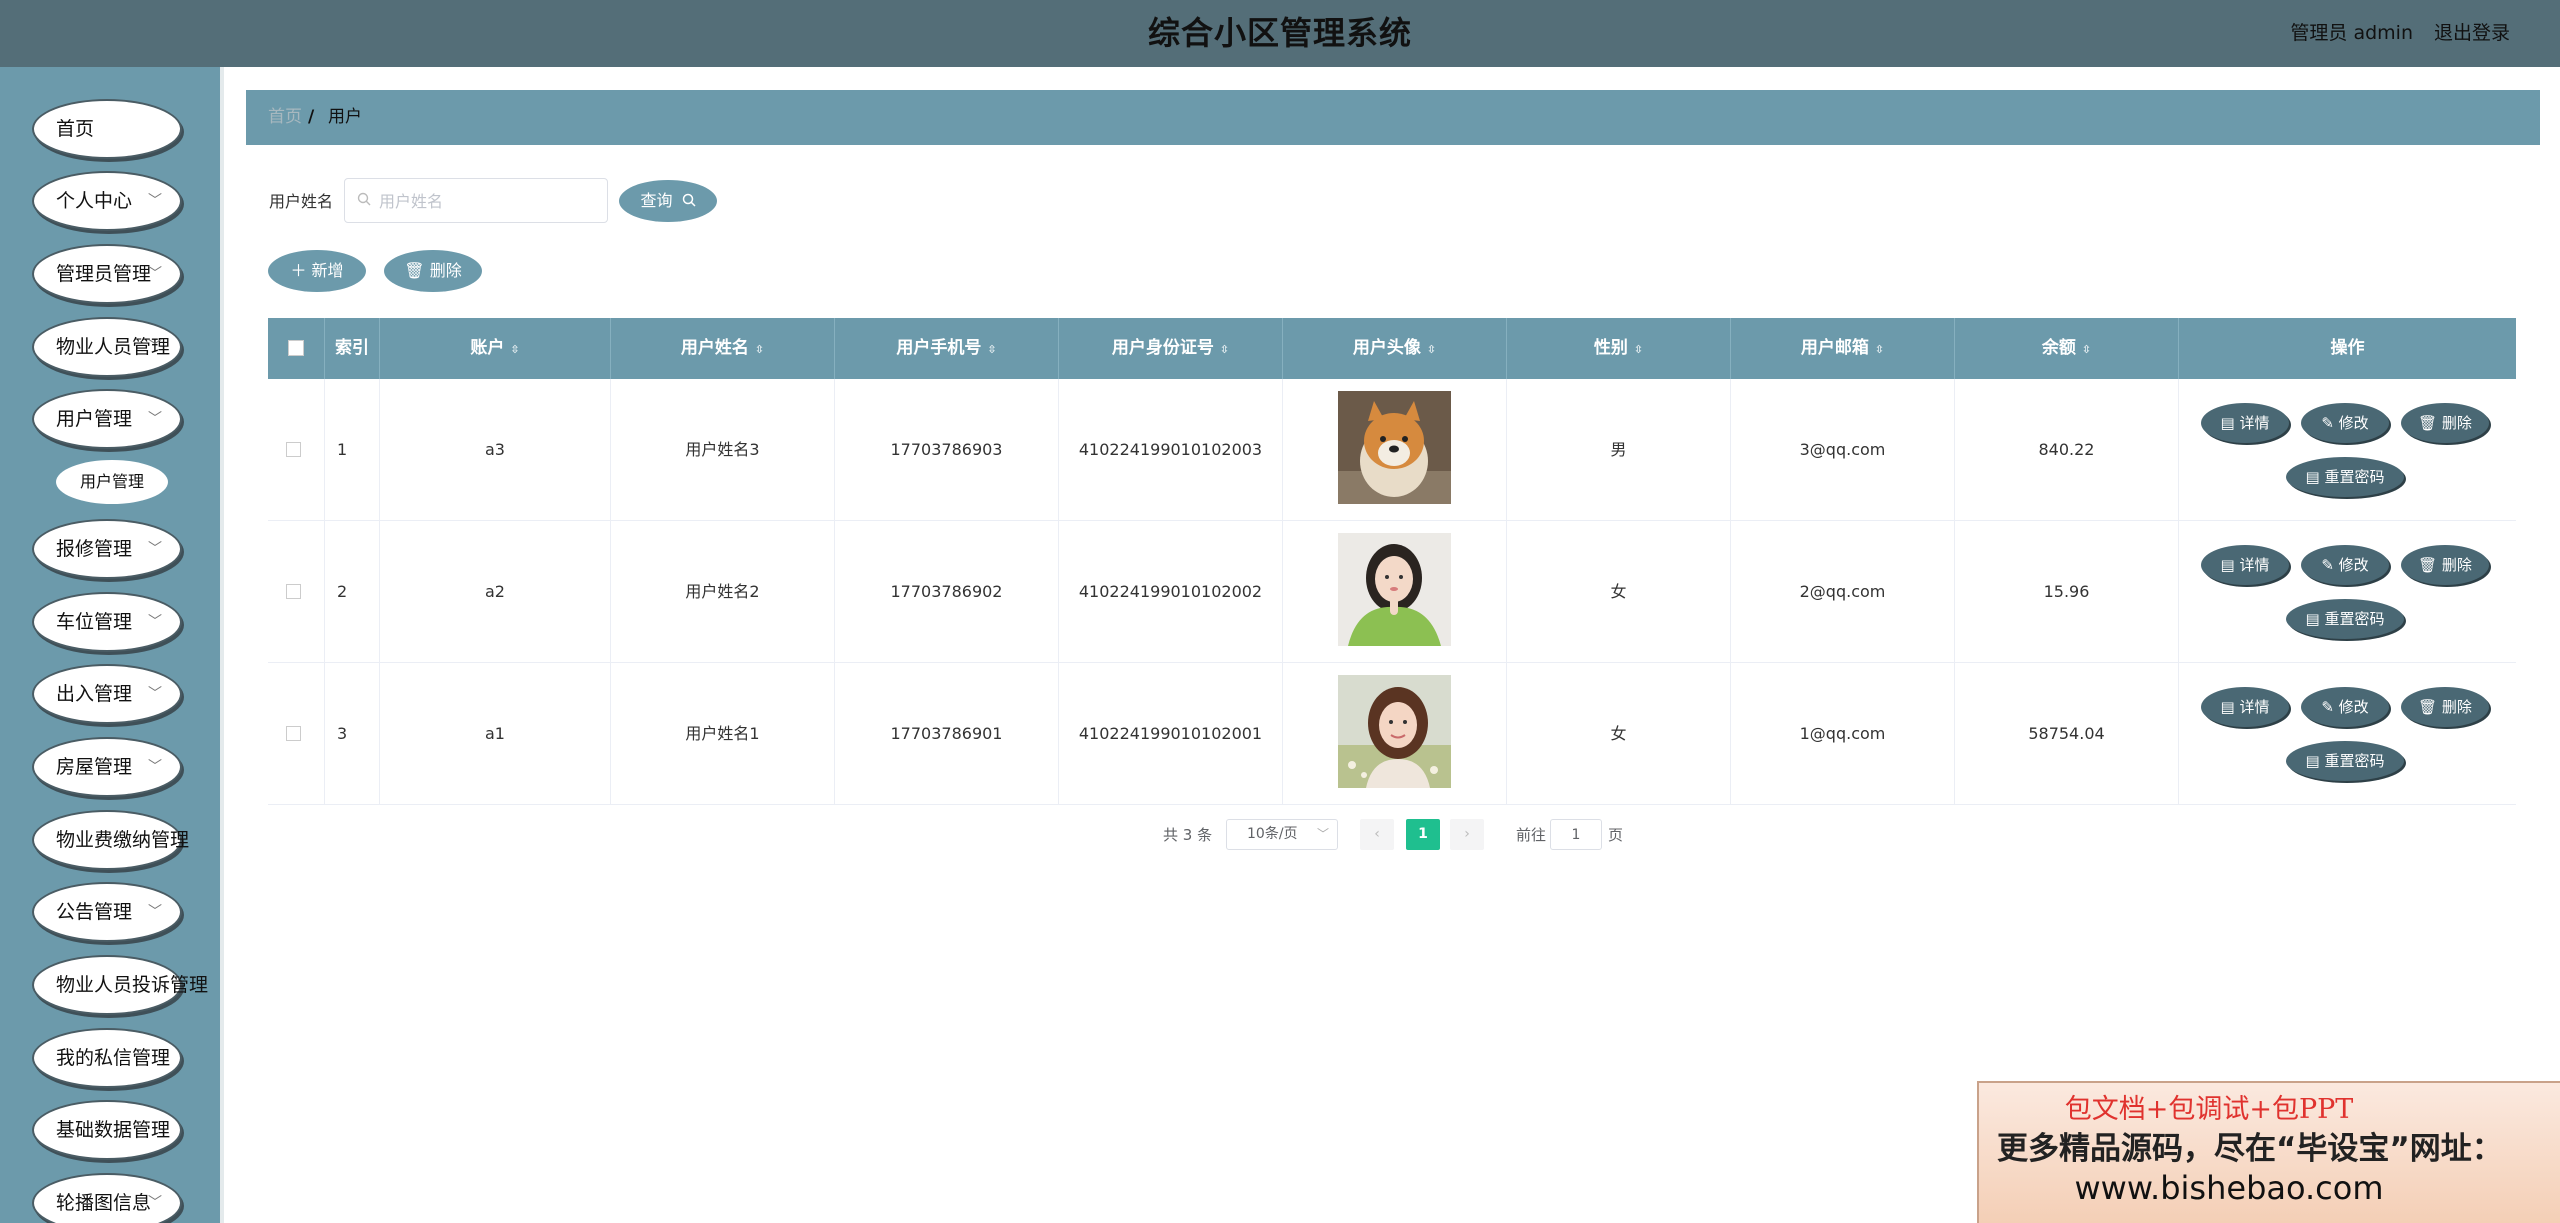  I want to click on sidebar-item-home: 首页, so click(107, 129).